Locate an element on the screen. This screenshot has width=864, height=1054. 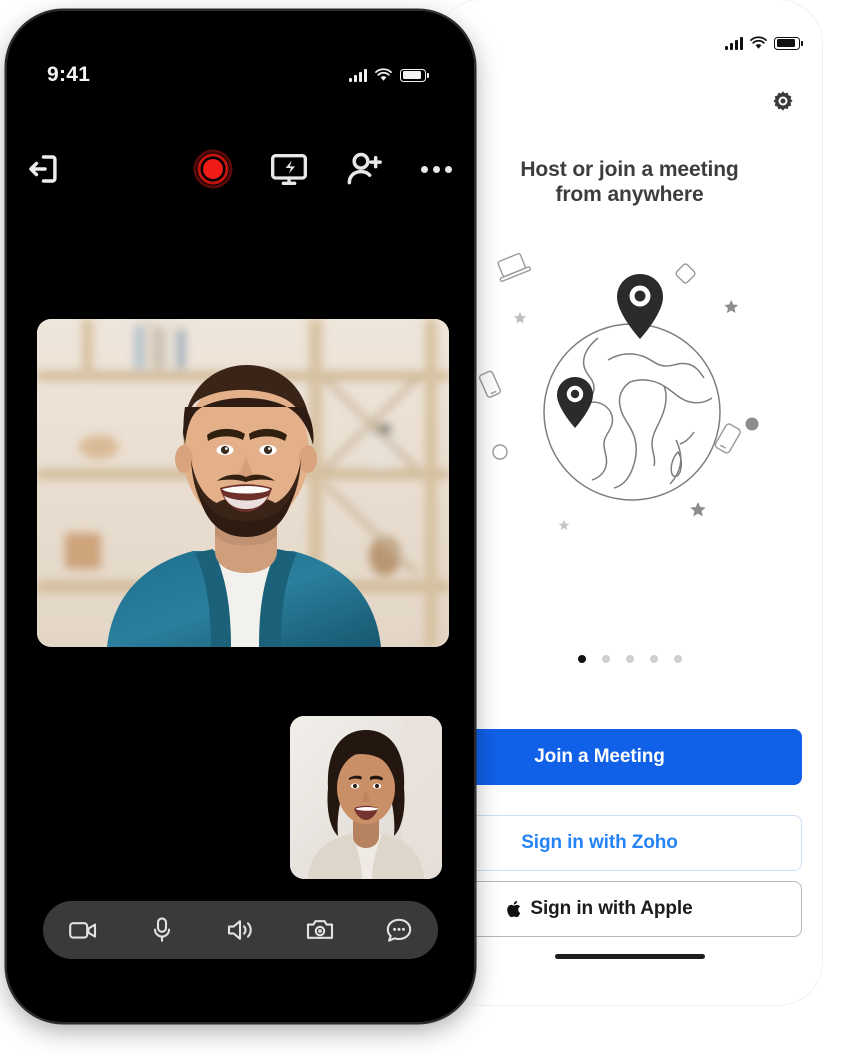
exit-meeting-icon is located at coordinates (42, 169).